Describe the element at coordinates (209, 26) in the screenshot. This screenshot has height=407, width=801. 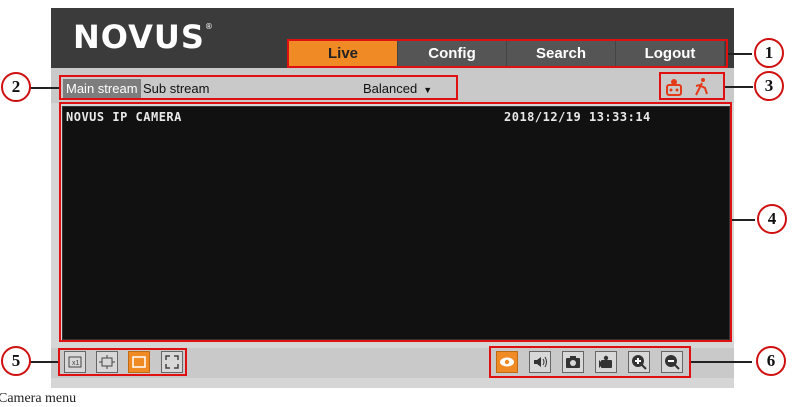
I see `registered-mark: ®` at that location.